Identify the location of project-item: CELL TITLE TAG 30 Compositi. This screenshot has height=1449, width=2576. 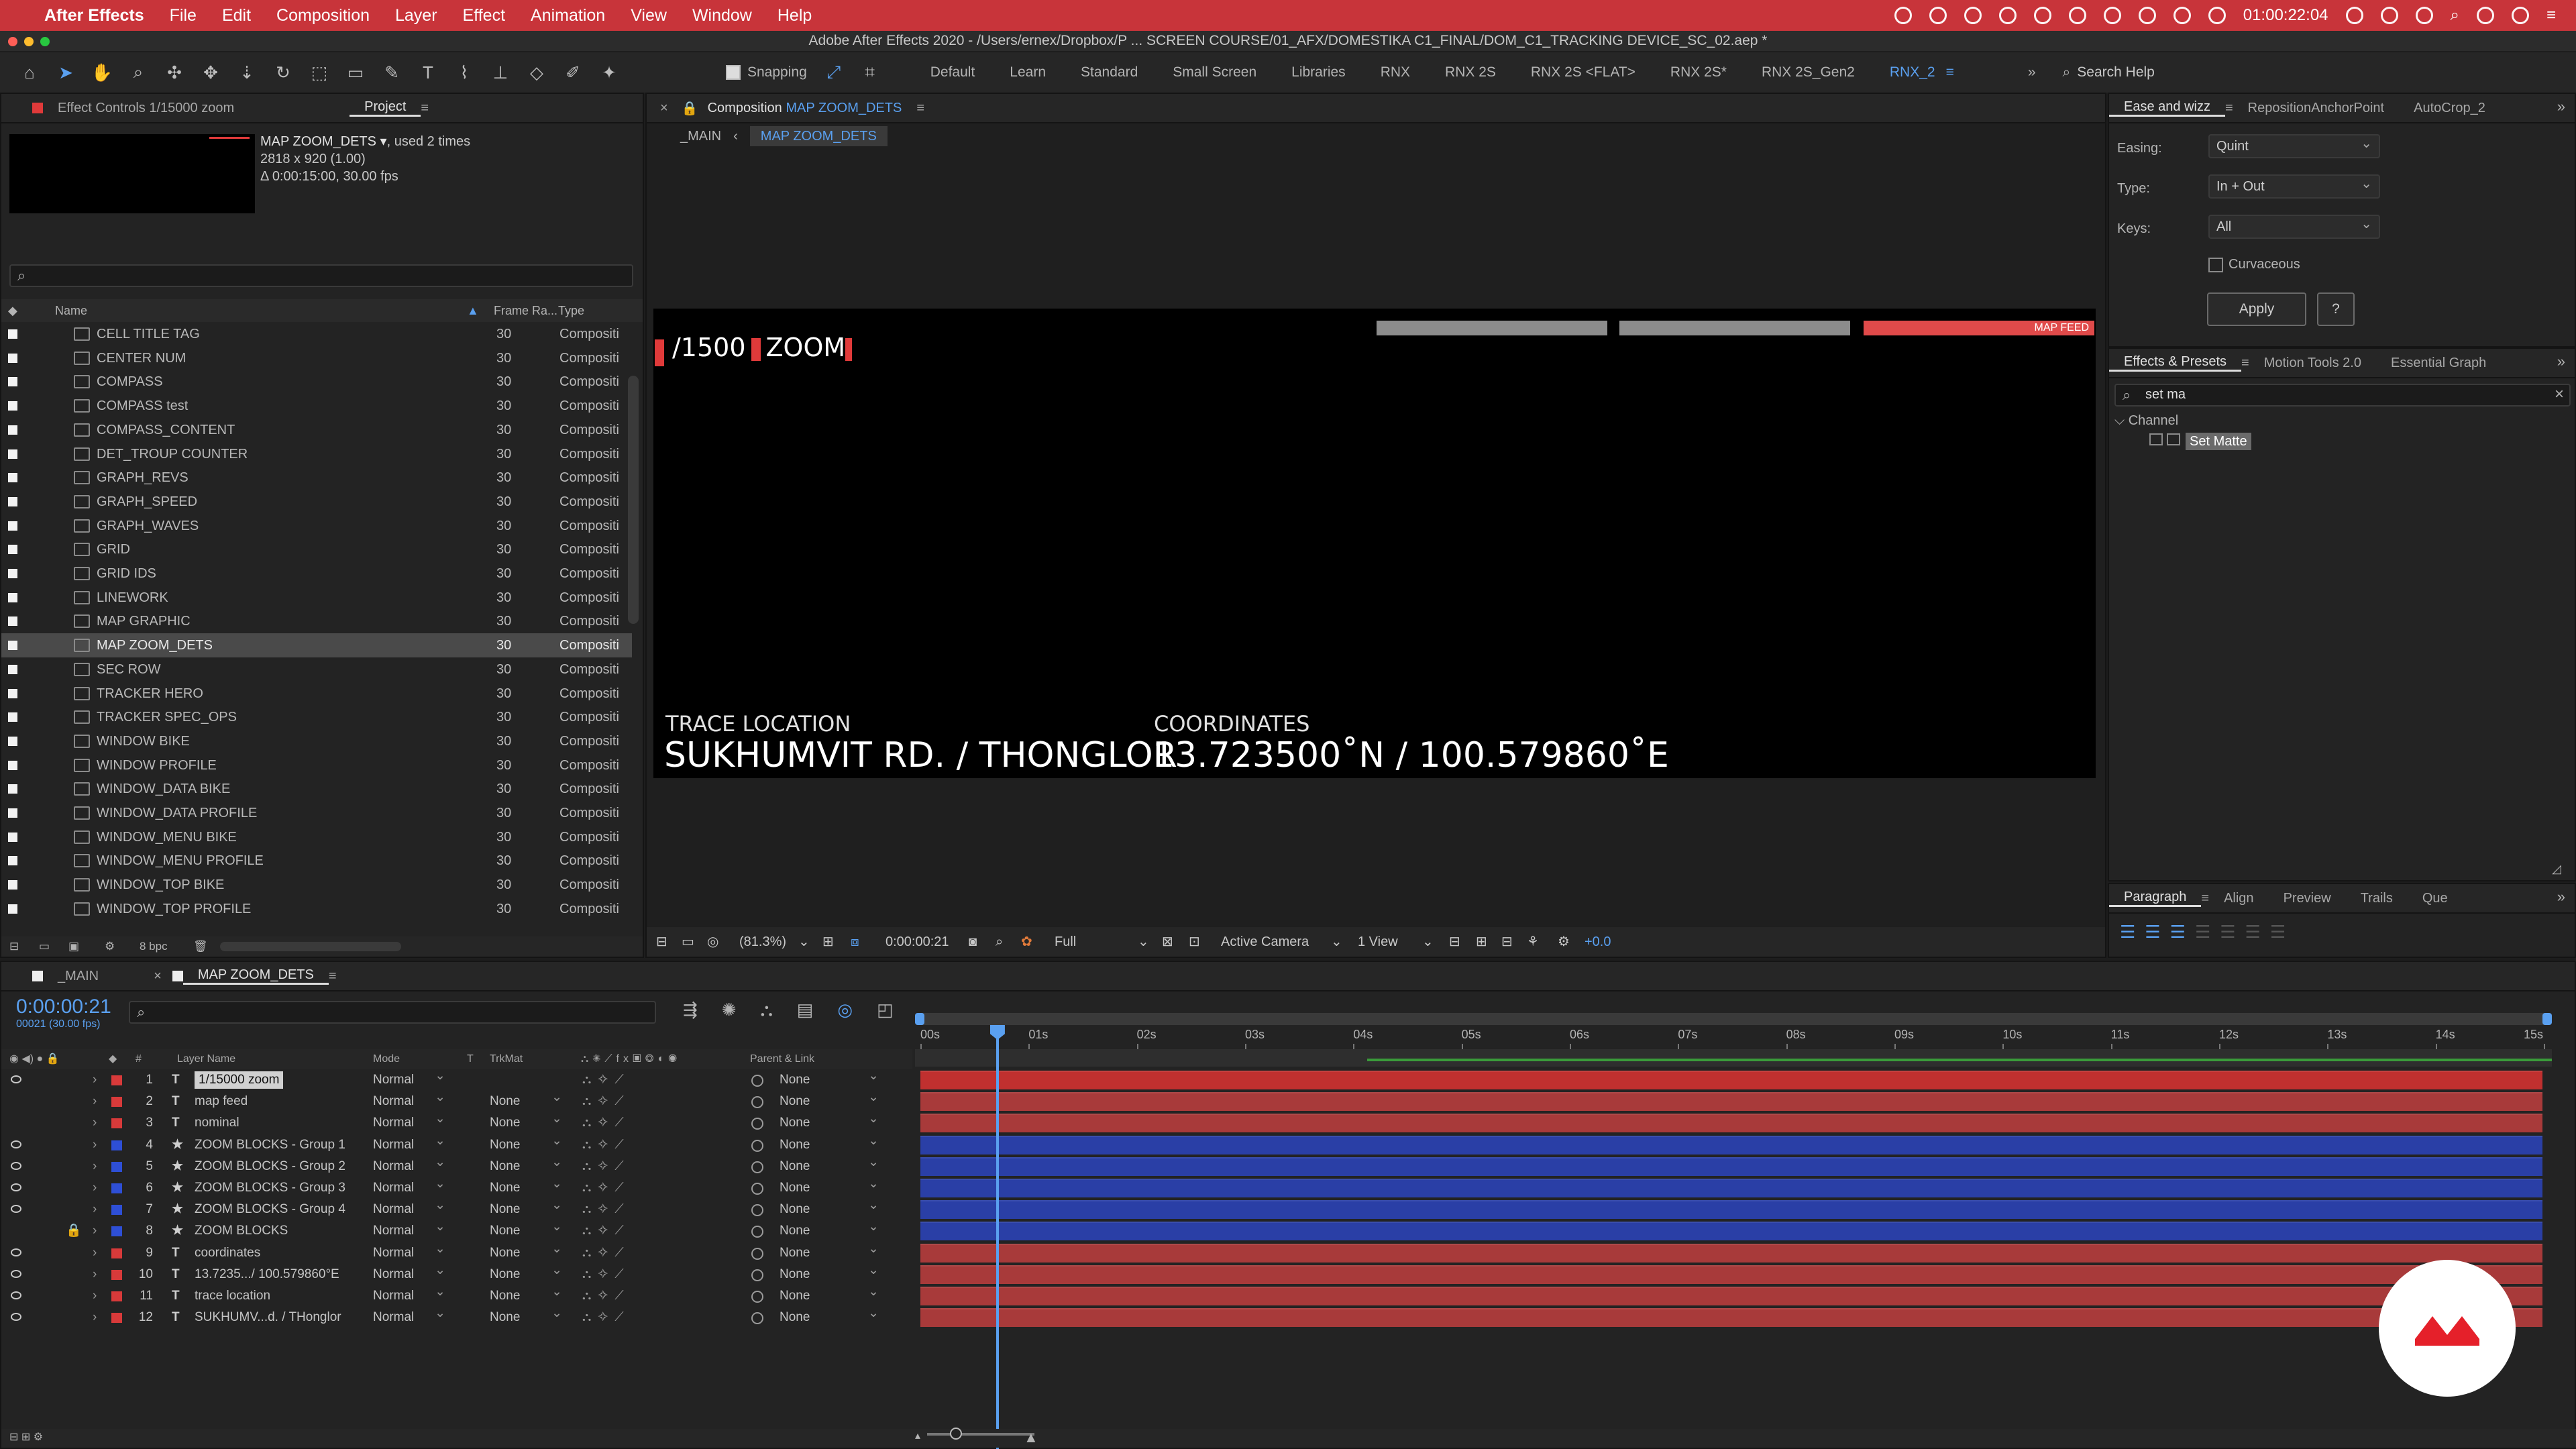
(316, 334).